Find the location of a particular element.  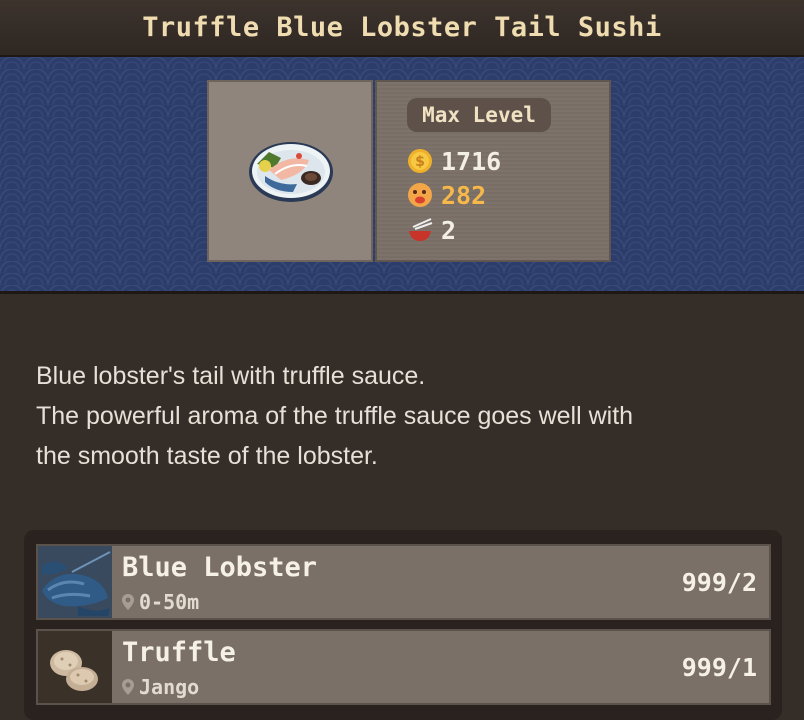

ingredient-count: 999/1 is located at coordinates (719, 667).